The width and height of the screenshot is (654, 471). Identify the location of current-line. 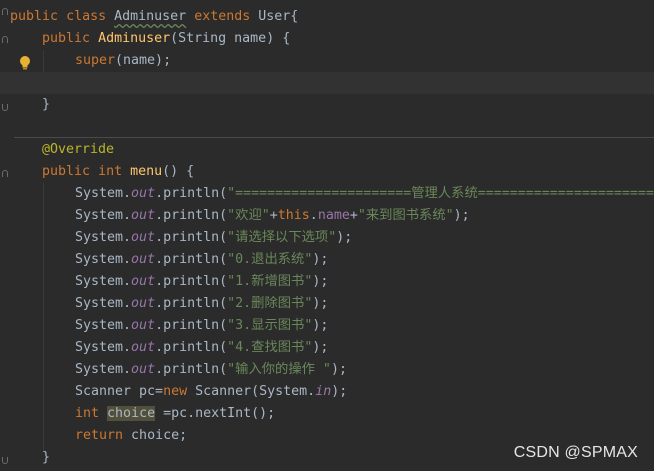
(327, 83).